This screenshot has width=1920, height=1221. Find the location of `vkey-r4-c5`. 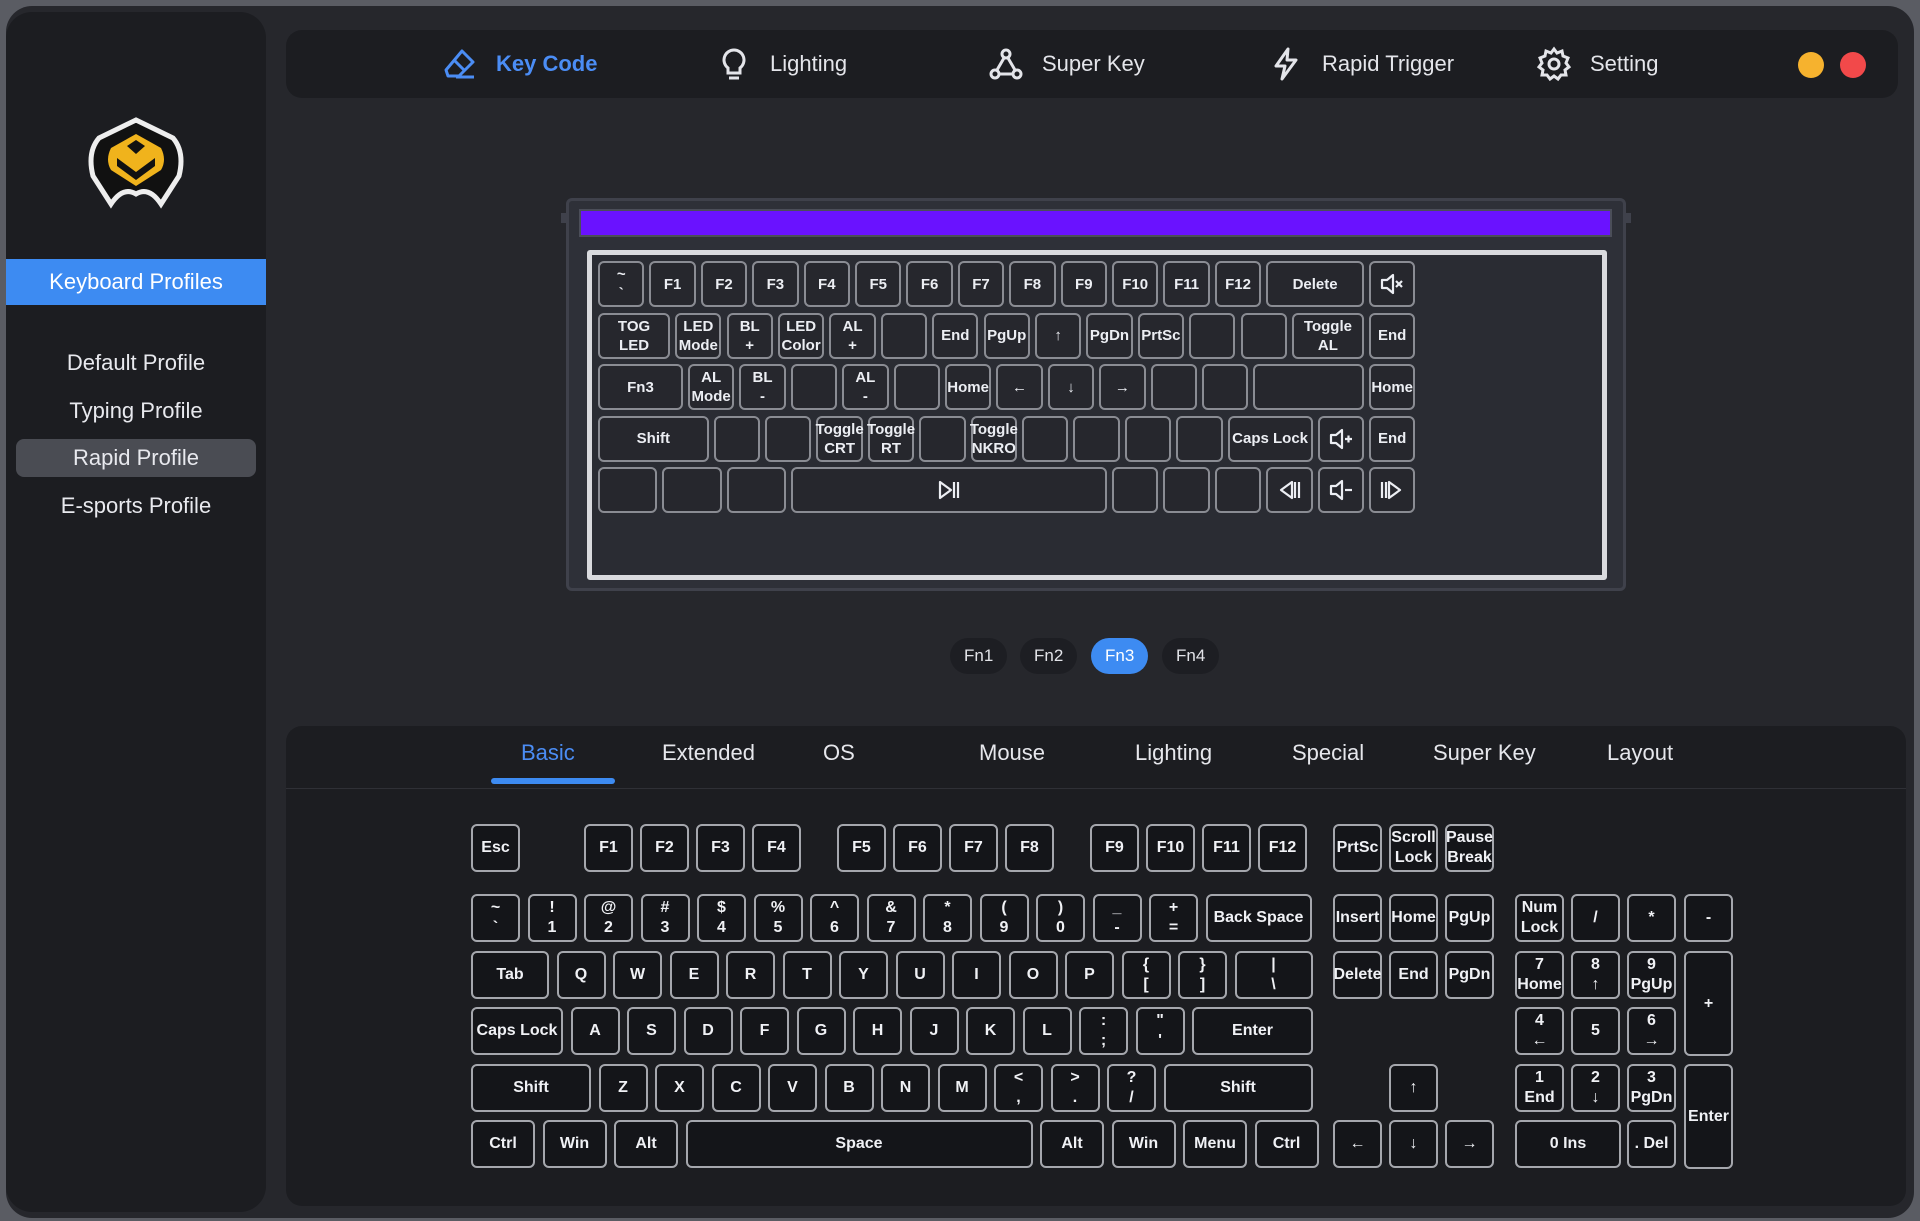

vkey-r4-c5 is located at coordinates (1186, 490).